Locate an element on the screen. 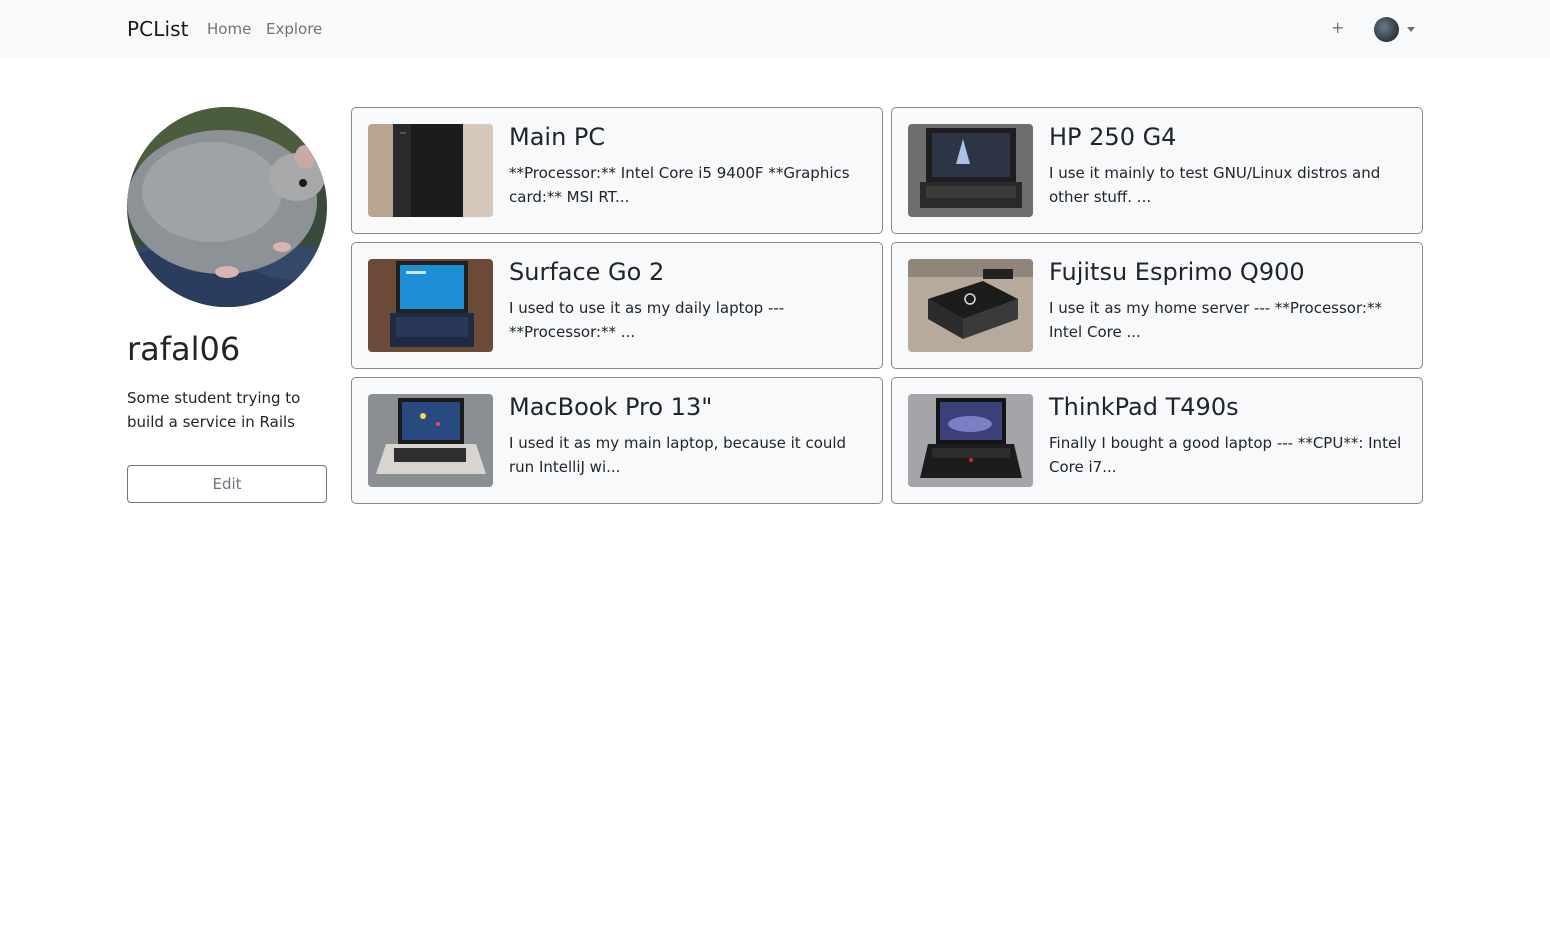 The height and width of the screenshot is (947, 1550). computer-title: Main PC is located at coordinates (557, 137).